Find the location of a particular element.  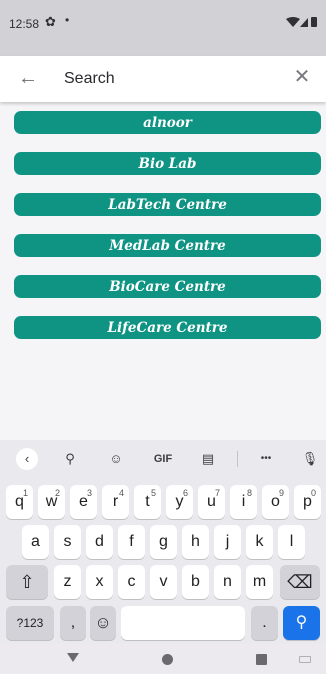

key-m: m is located at coordinates (259, 582).